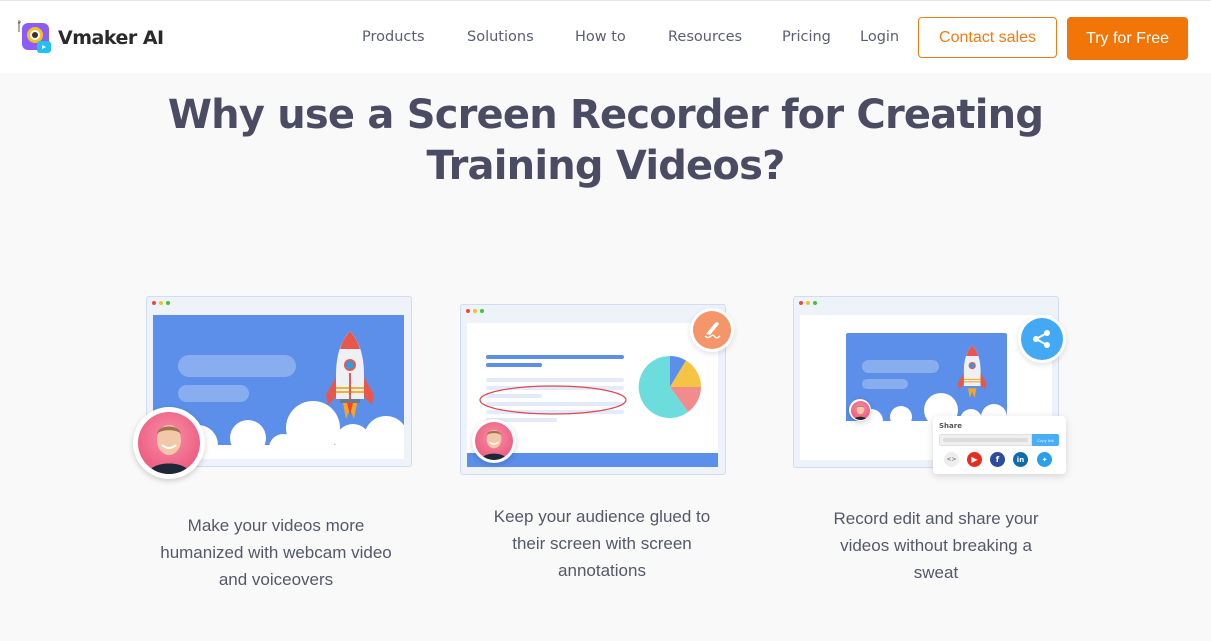 Image resolution: width=1211 pixels, height=641 pixels. What do you see at coordinates (35, 38) in the screenshot?
I see `vmaker-logo-icon` at bounding box center [35, 38].